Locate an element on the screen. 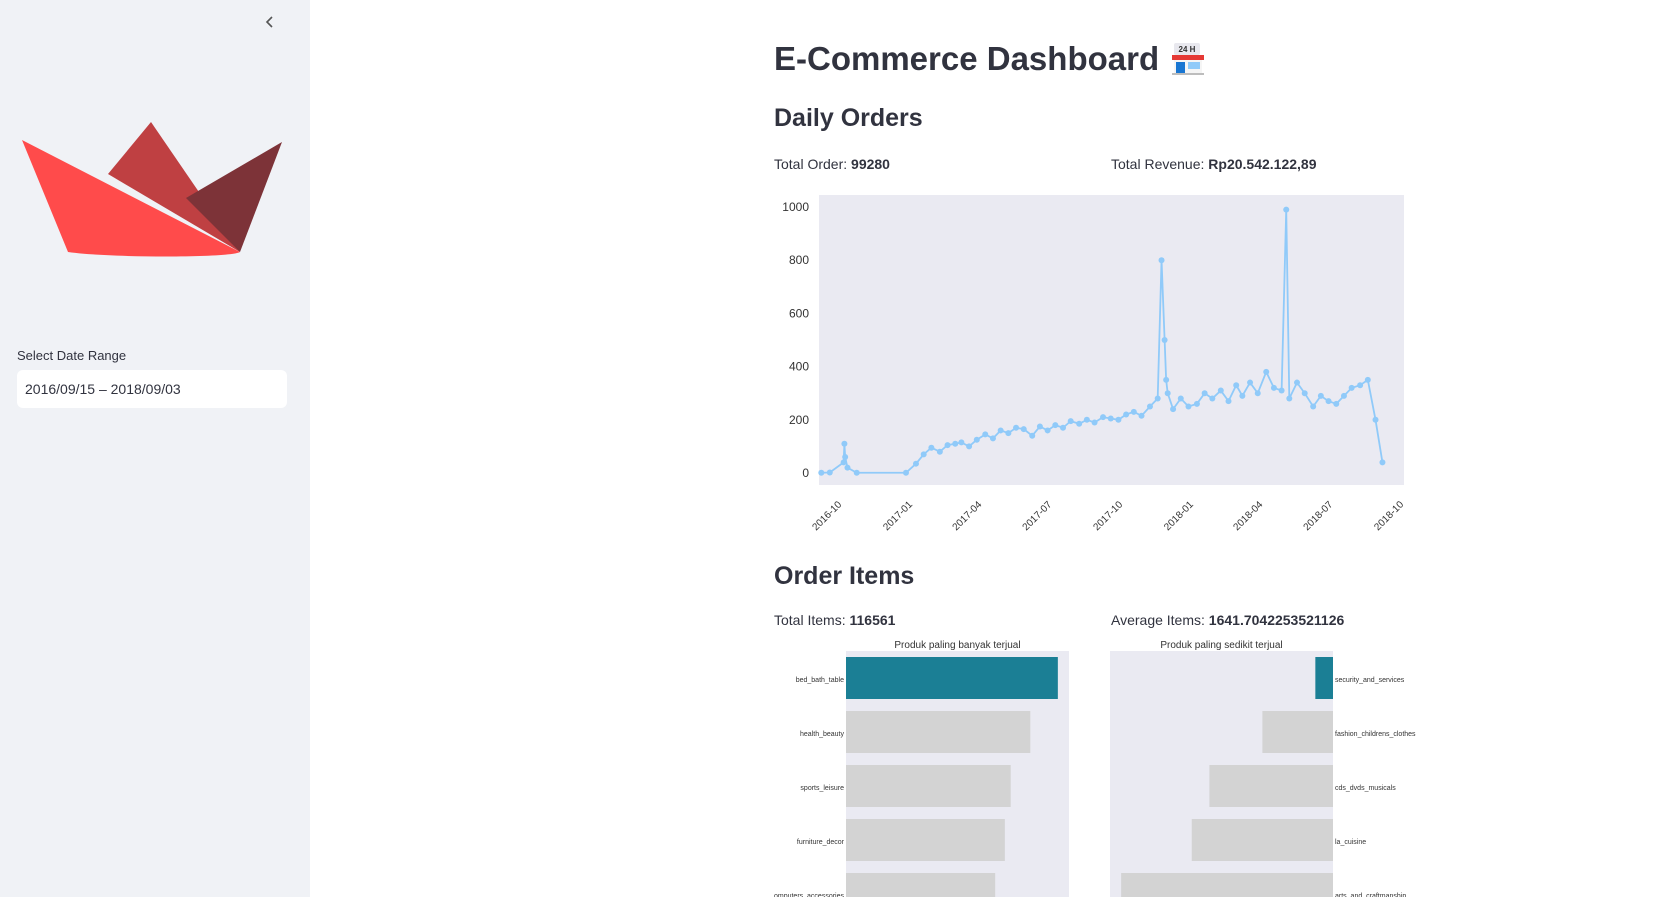 The image size is (1665, 897). date-range-value: 2016/09/15 – 2018/09/03 is located at coordinates (103, 389).